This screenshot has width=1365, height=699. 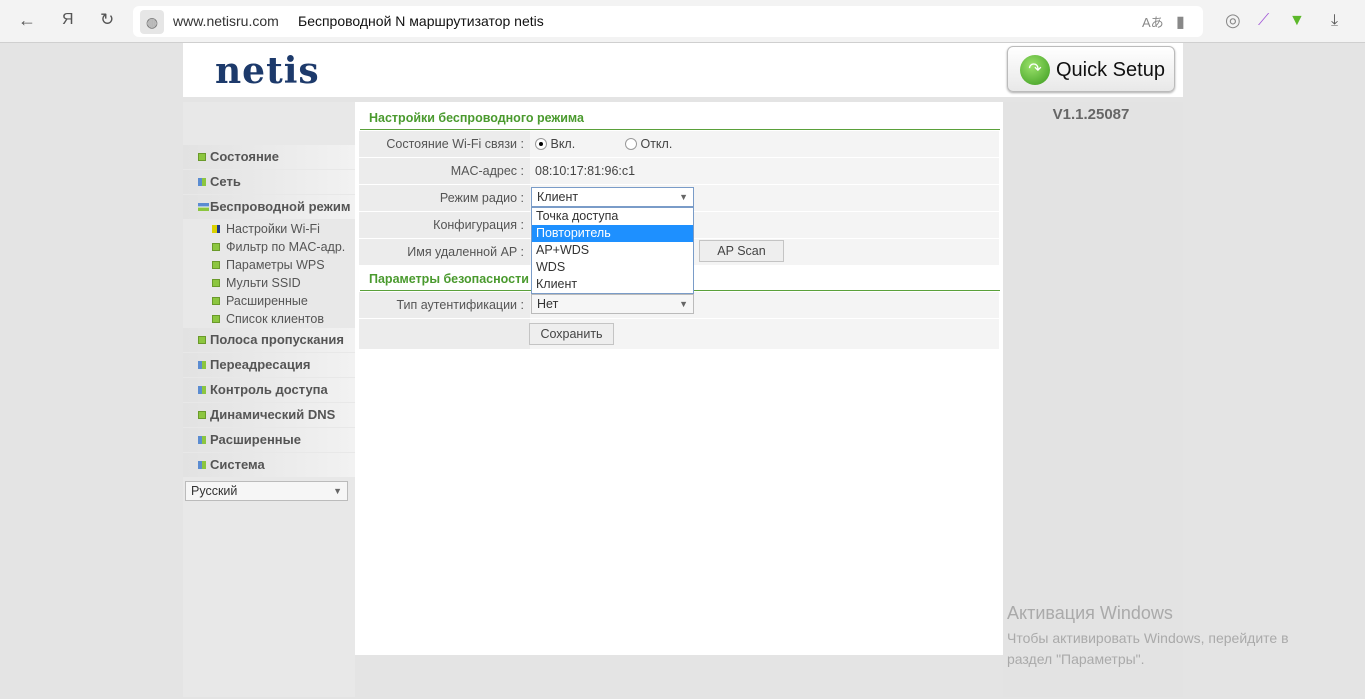 What do you see at coordinates (280, 206) in the screenshot?
I see `sidebar-item-label: Беспроводной режим` at bounding box center [280, 206].